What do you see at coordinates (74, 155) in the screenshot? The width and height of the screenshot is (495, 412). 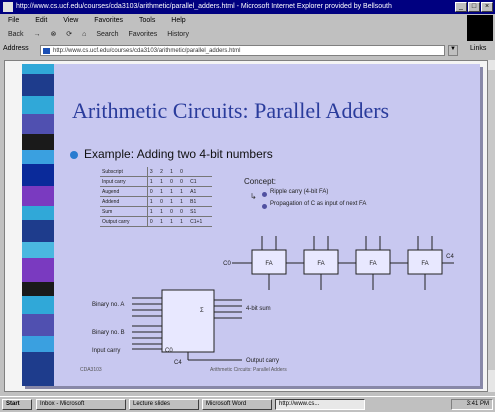 I see `bullet-icon` at bounding box center [74, 155].